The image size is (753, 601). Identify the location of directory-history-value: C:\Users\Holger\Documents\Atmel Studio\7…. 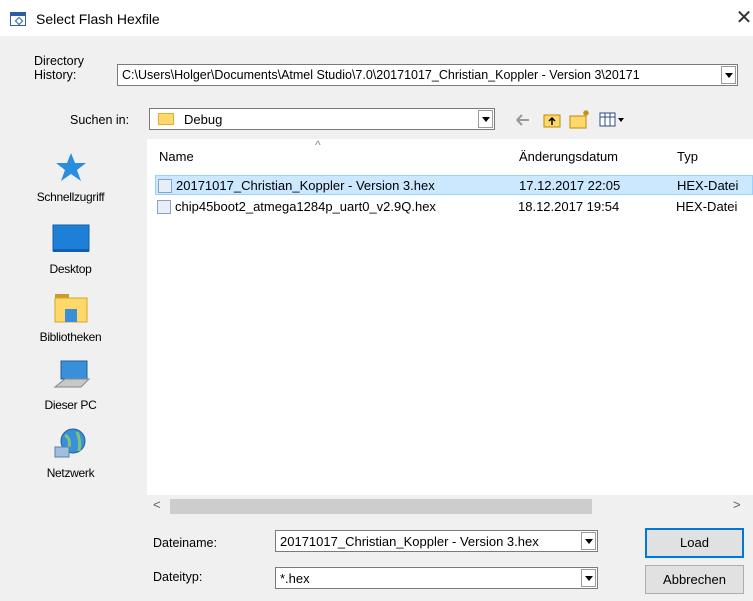
(381, 75).